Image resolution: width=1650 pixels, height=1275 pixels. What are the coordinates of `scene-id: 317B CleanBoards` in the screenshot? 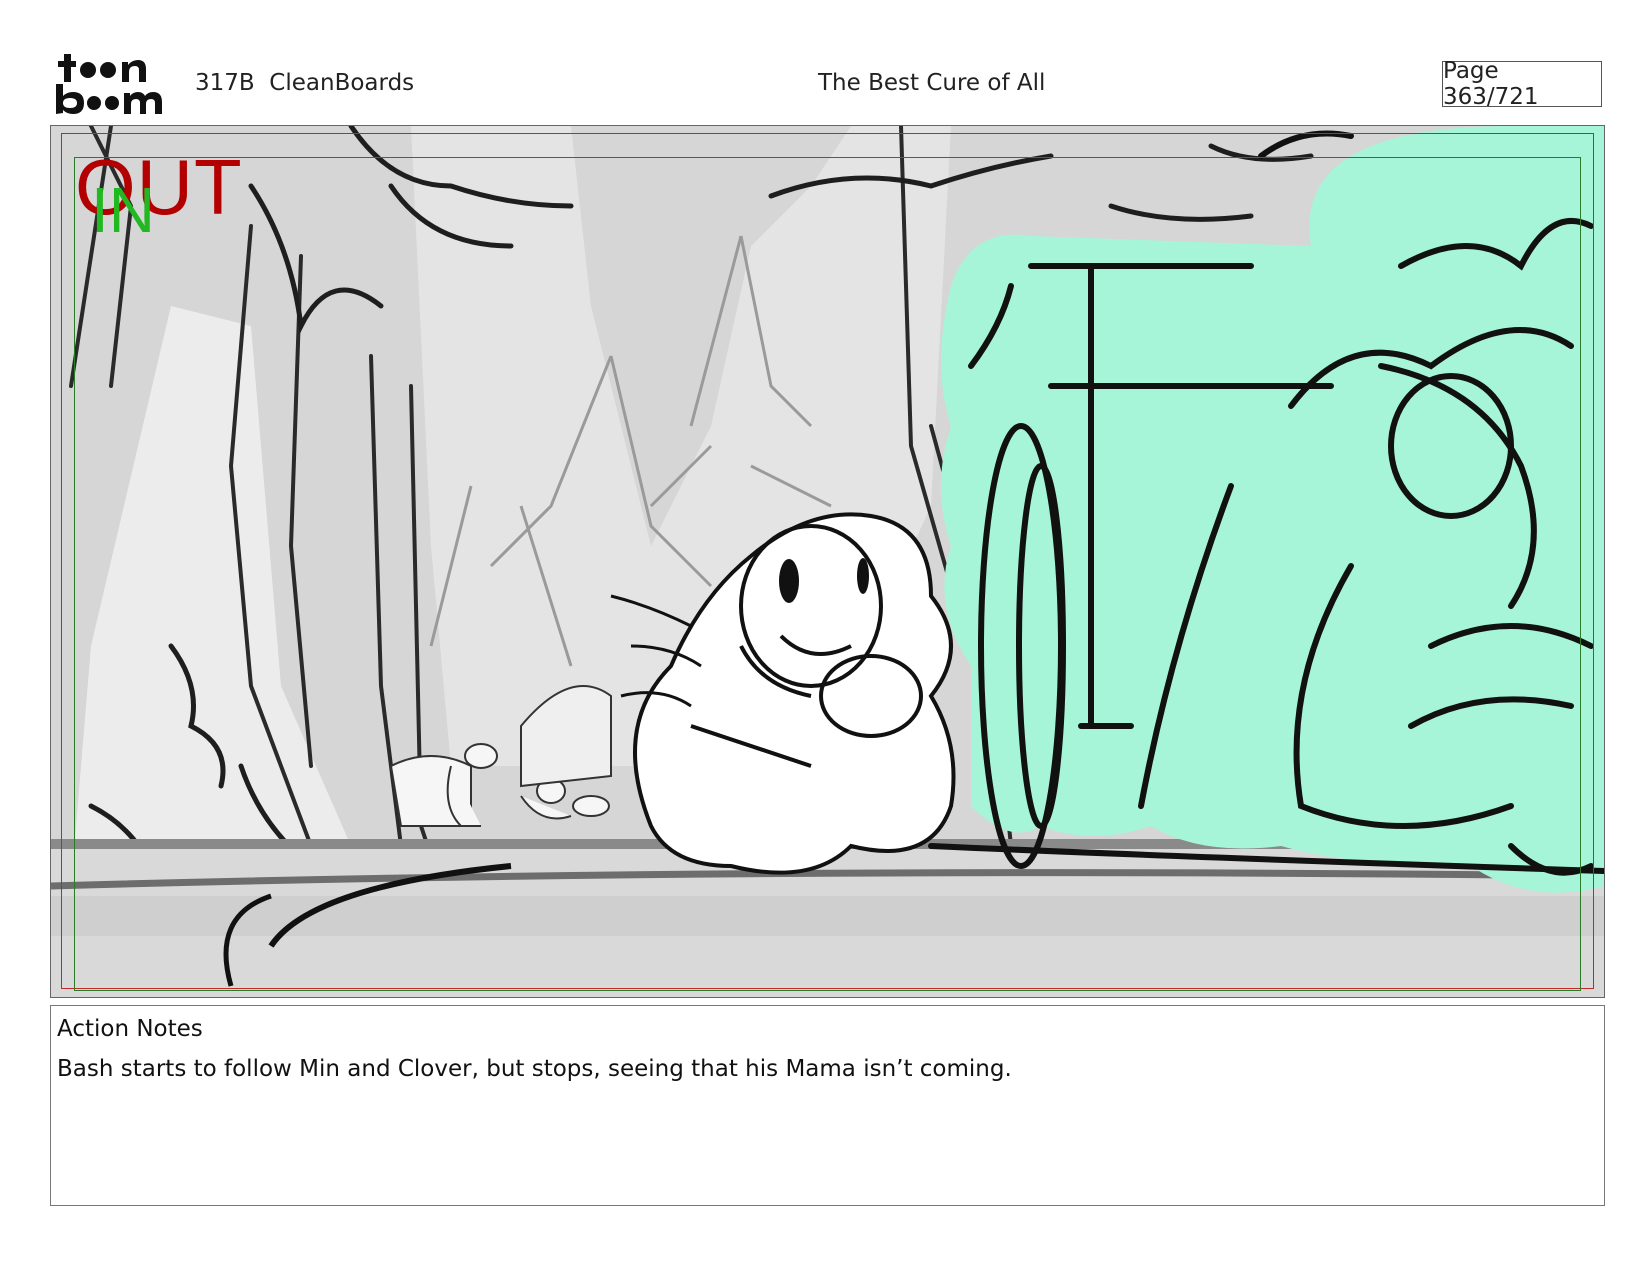 It's located at (305, 83).